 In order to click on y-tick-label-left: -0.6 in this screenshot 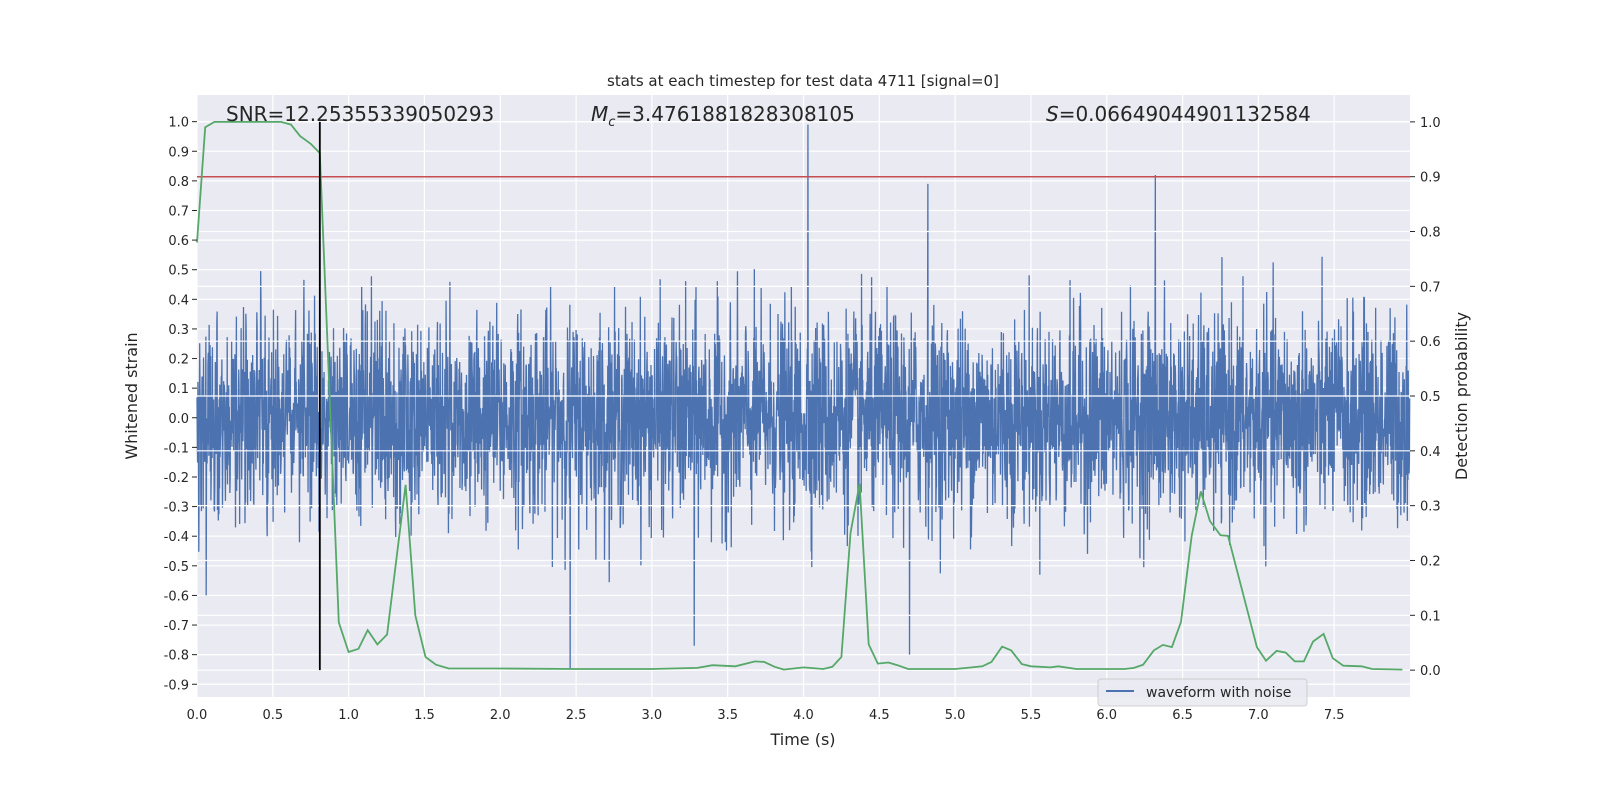, I will do `click(176, 596)`.